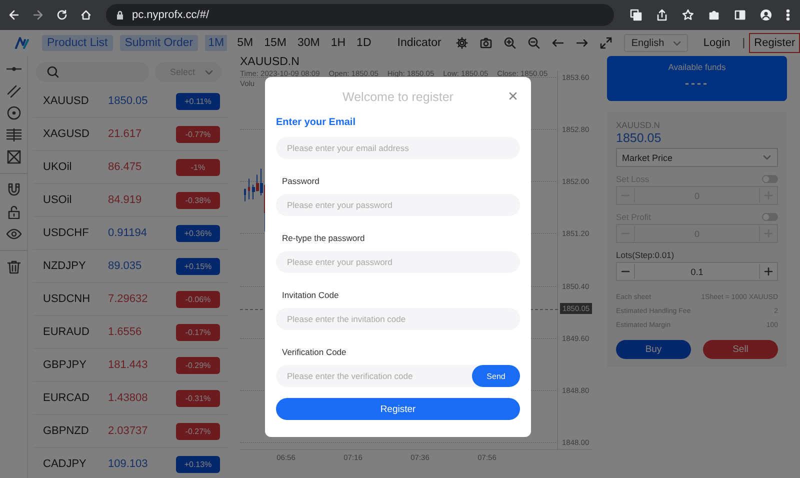 Image resolution: width=800 pixels, height=478 pixels. Describe the element at coordinates (159, 43) in the screenshot. I see `nav-tab: Submit Order` at that location.